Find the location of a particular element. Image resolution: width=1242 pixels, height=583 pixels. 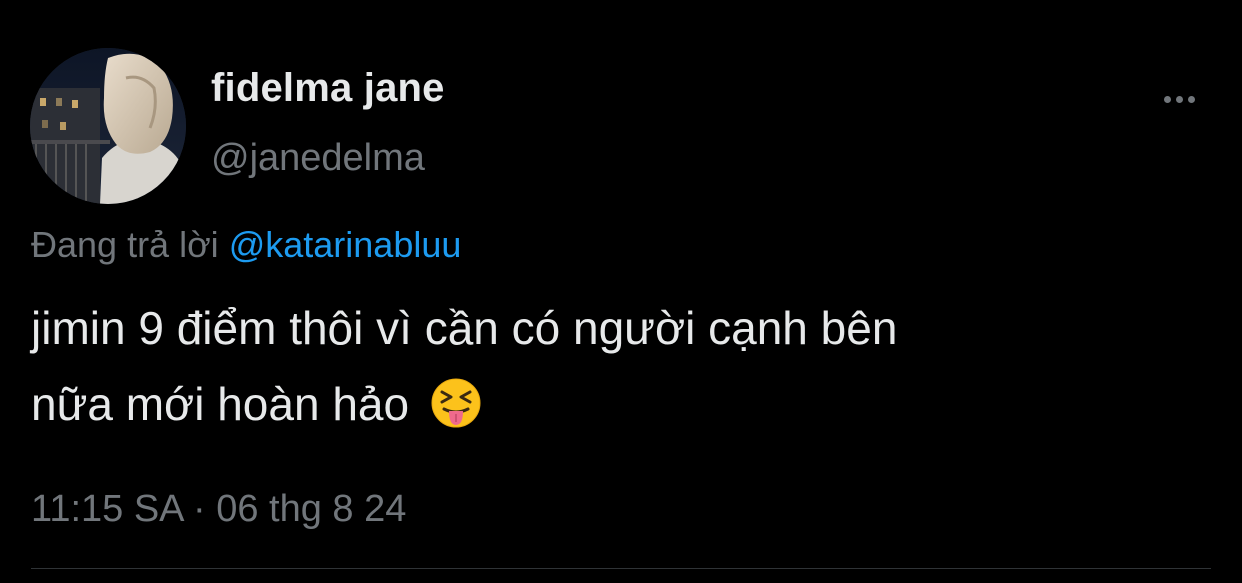

tweet-timestamp: 11:15 SA · 06 thg 8 24 is located at coordinates (218, 509).